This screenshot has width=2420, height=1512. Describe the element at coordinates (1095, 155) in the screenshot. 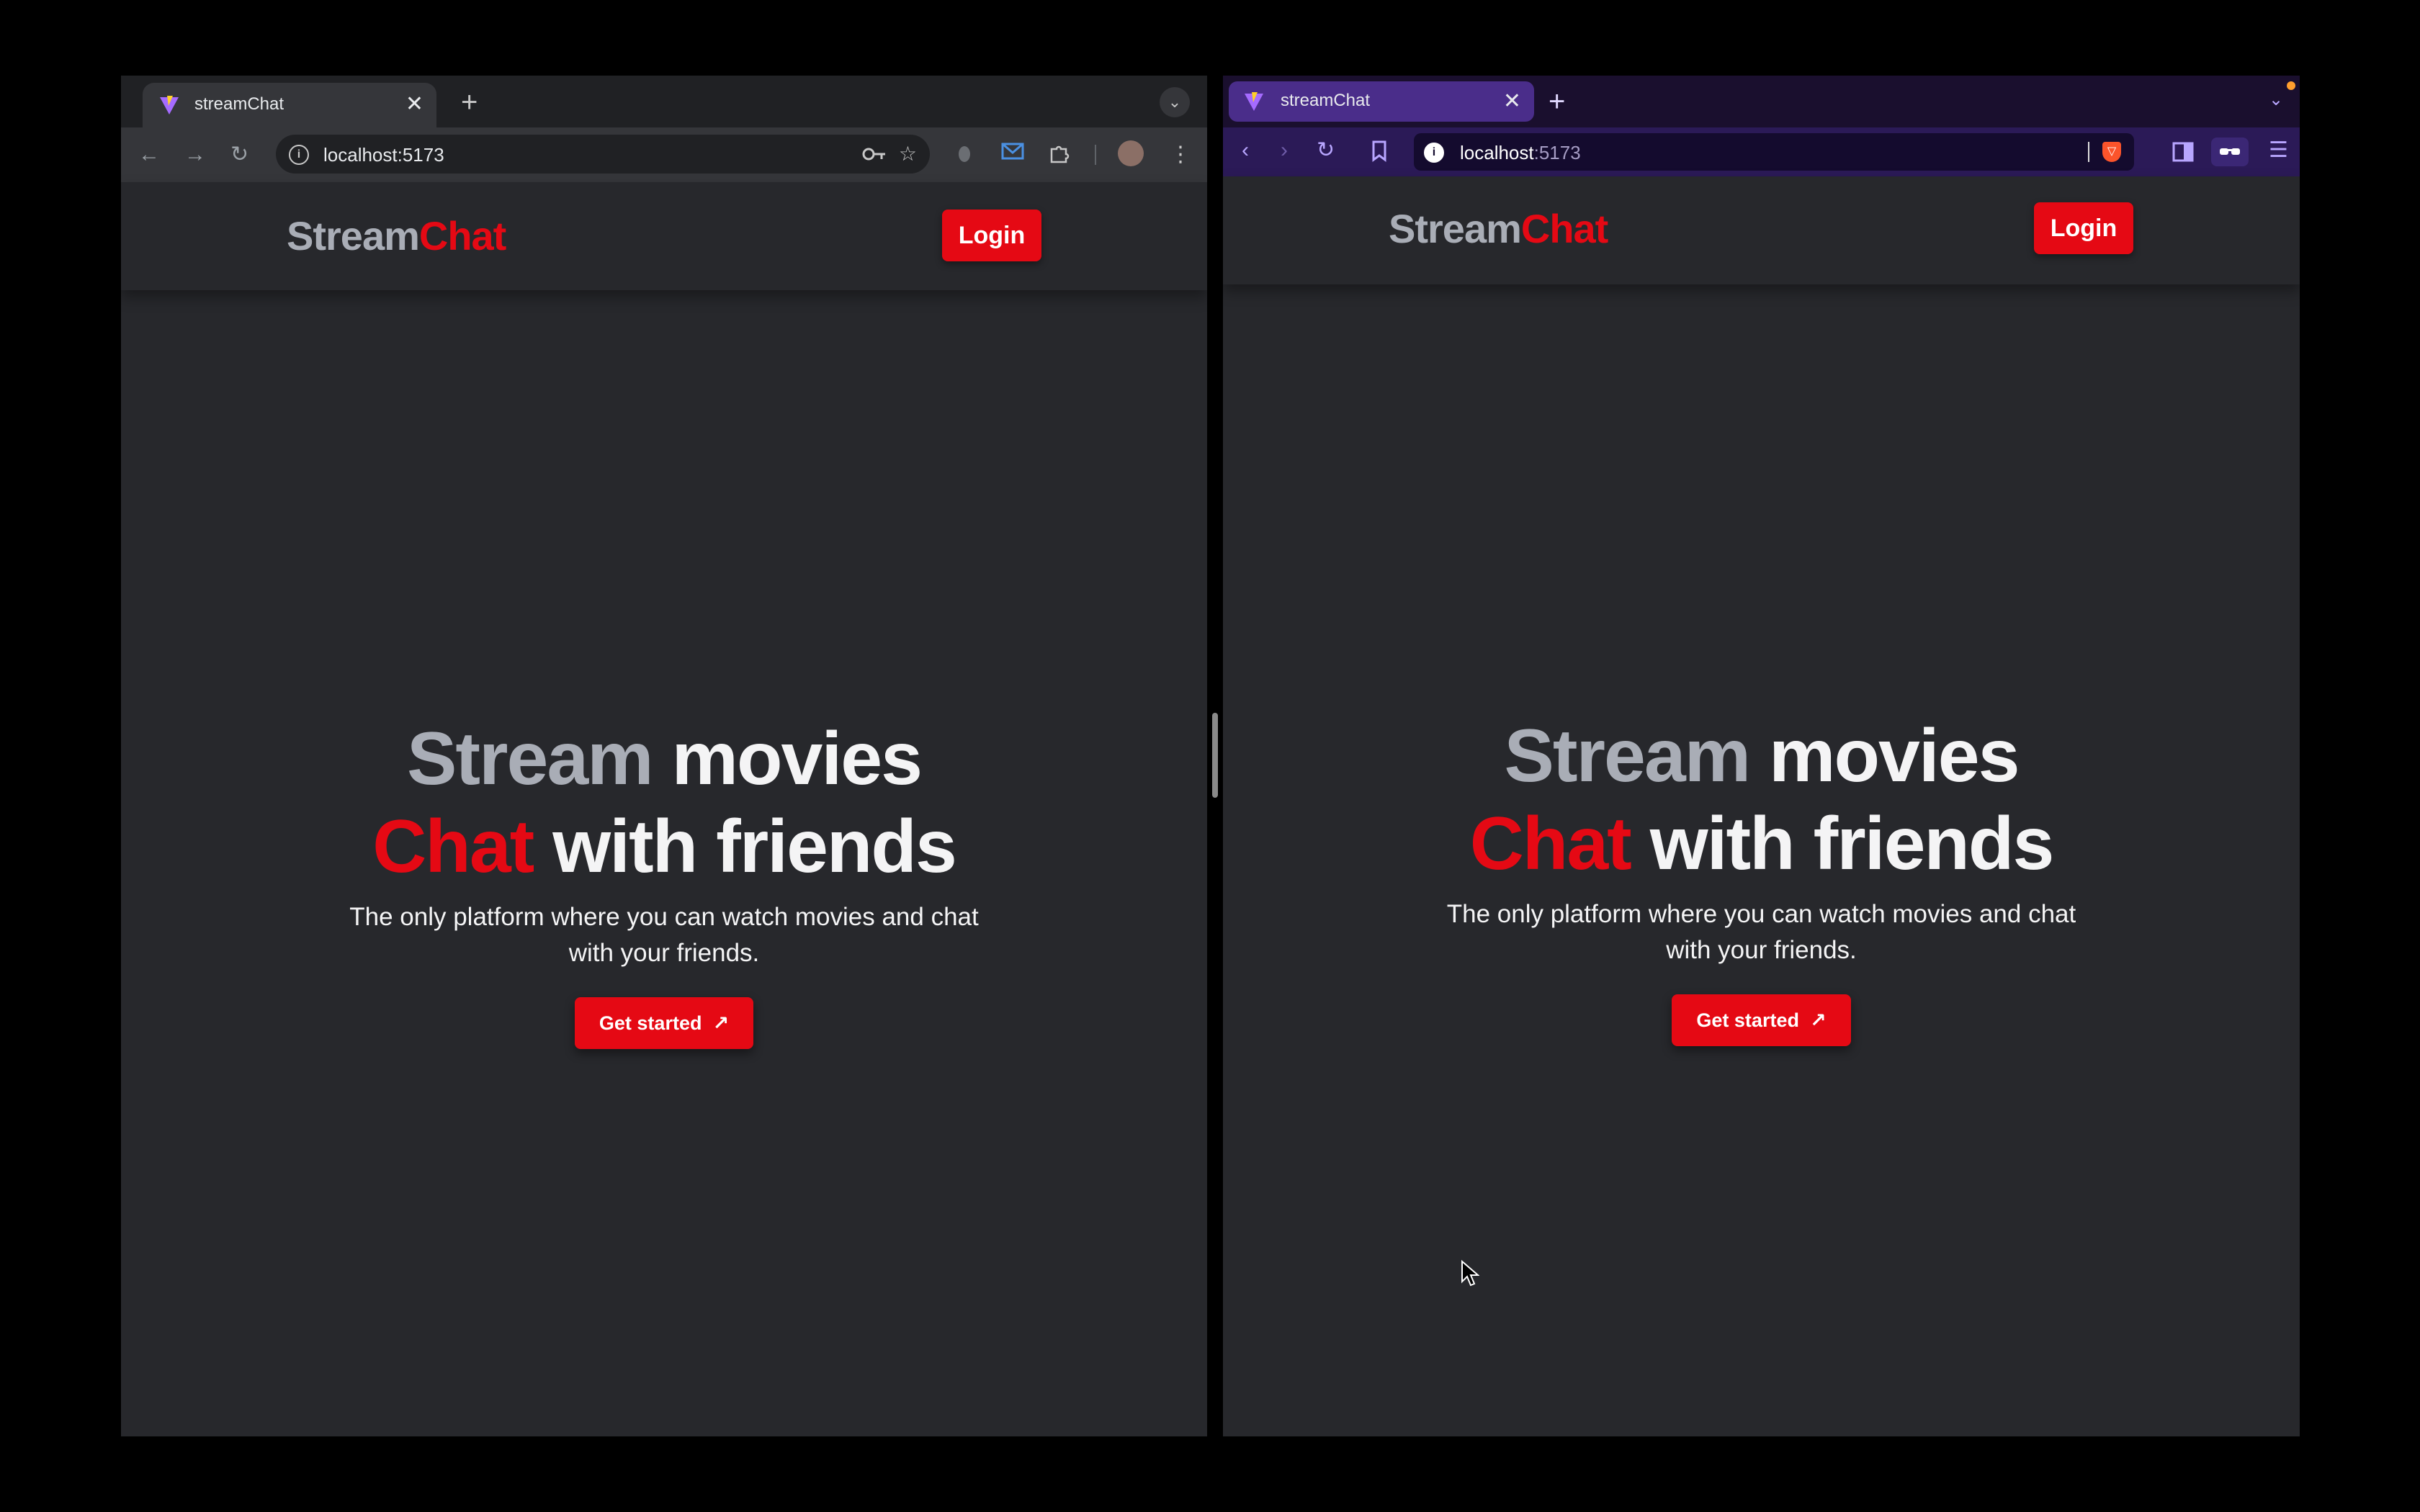

I see `toolbar-divider` at that location.